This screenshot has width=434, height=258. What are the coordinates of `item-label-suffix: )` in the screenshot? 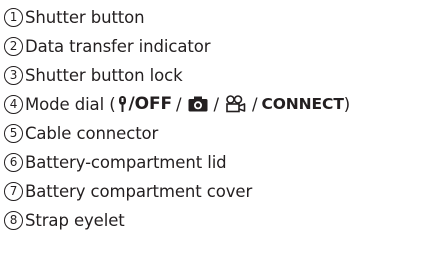 It's located at (347, 104).